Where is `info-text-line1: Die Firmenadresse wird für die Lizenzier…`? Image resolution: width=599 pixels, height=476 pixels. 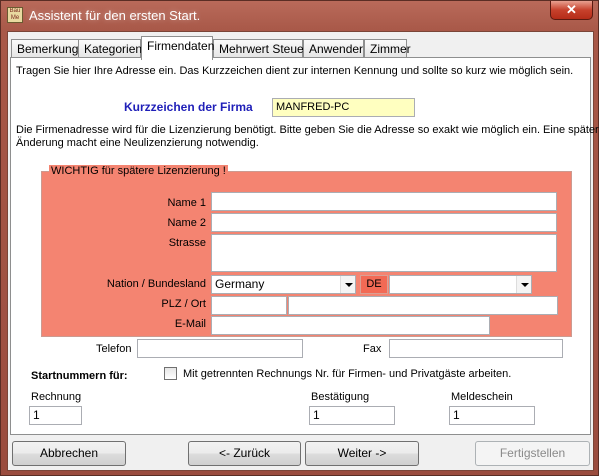
info-text-line1: Die Firmenadresse wird für die Lizenzier… is located at coordinates (307, 130).